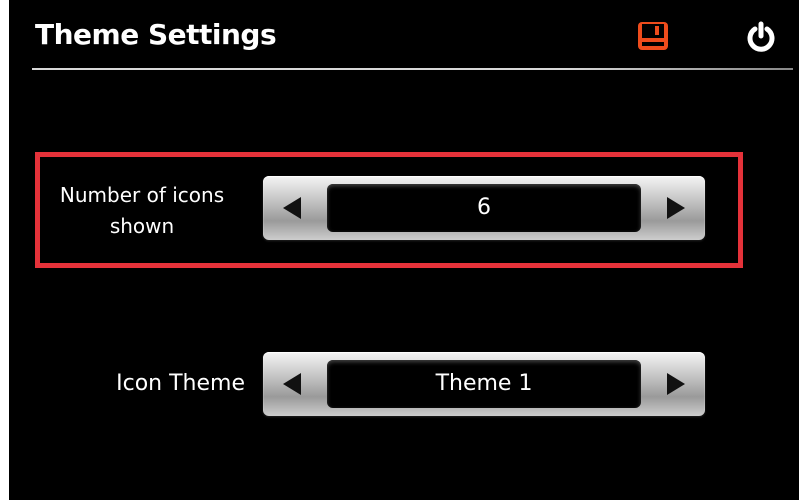 This screenshot has height=500, width=808. I want to click on next-theme-button, so click(675, 384).